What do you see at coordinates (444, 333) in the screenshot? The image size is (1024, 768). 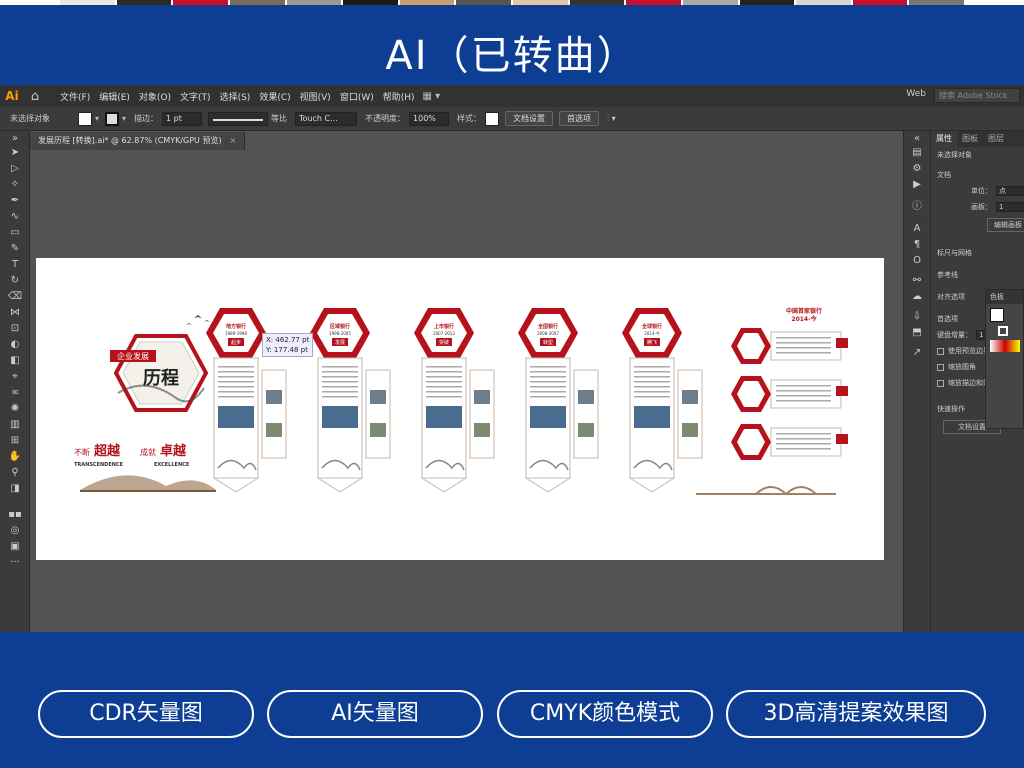 I see `stage-years: 2007-2013` at bounding box center [444, 333].